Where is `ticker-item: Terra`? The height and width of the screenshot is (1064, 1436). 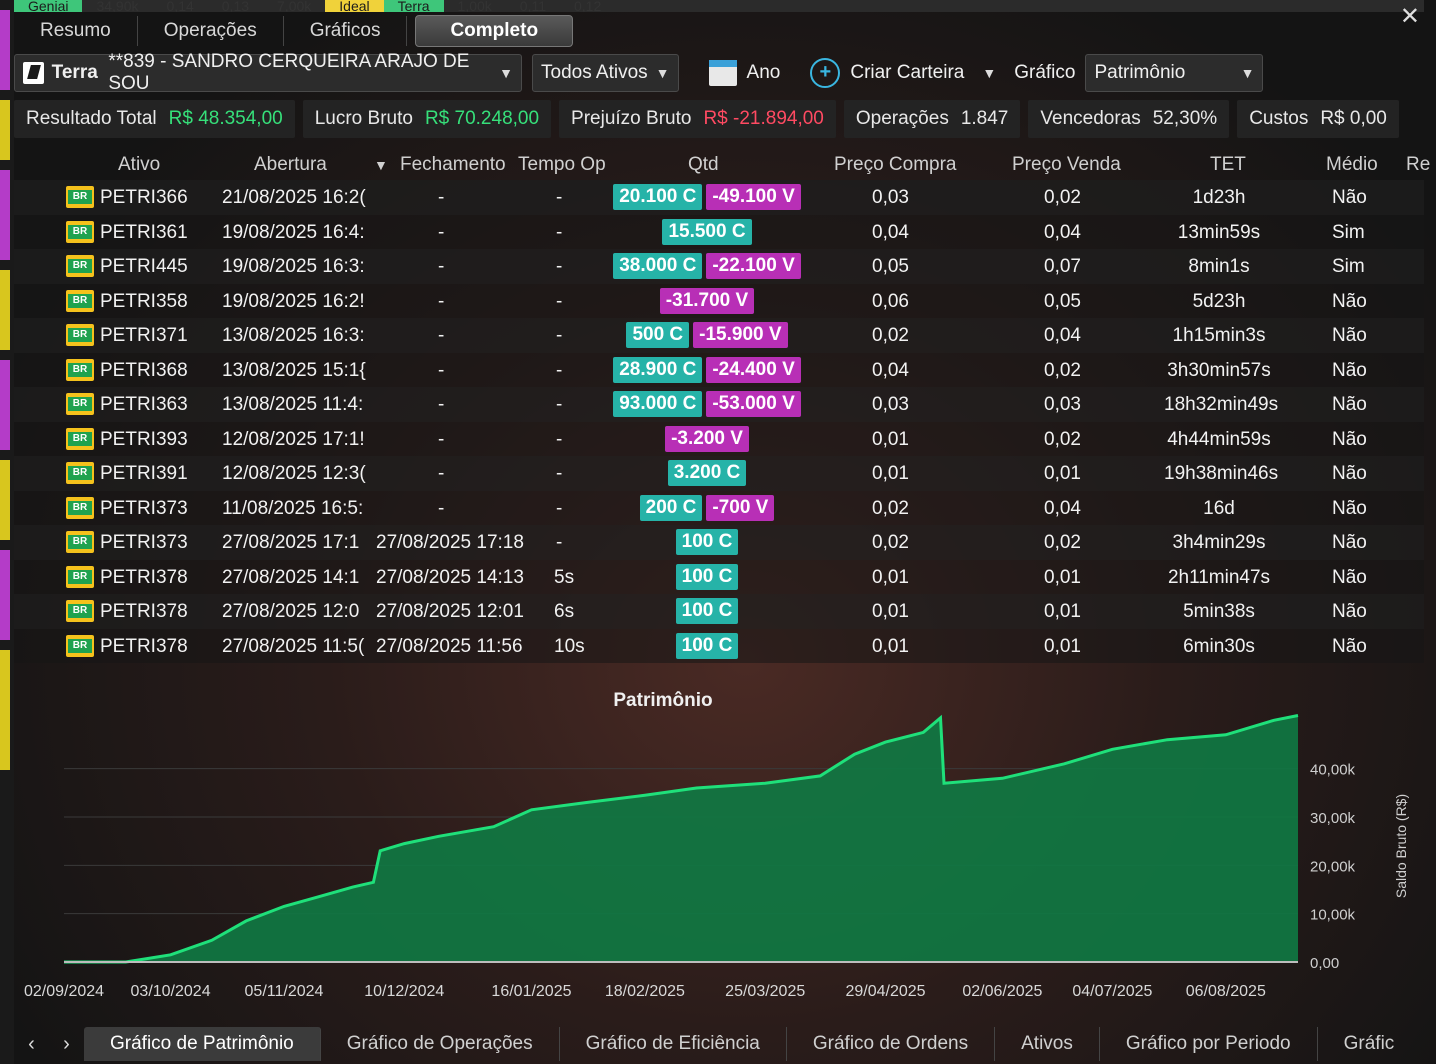 ticker-item: Terra is located at coordinates (413, 6).